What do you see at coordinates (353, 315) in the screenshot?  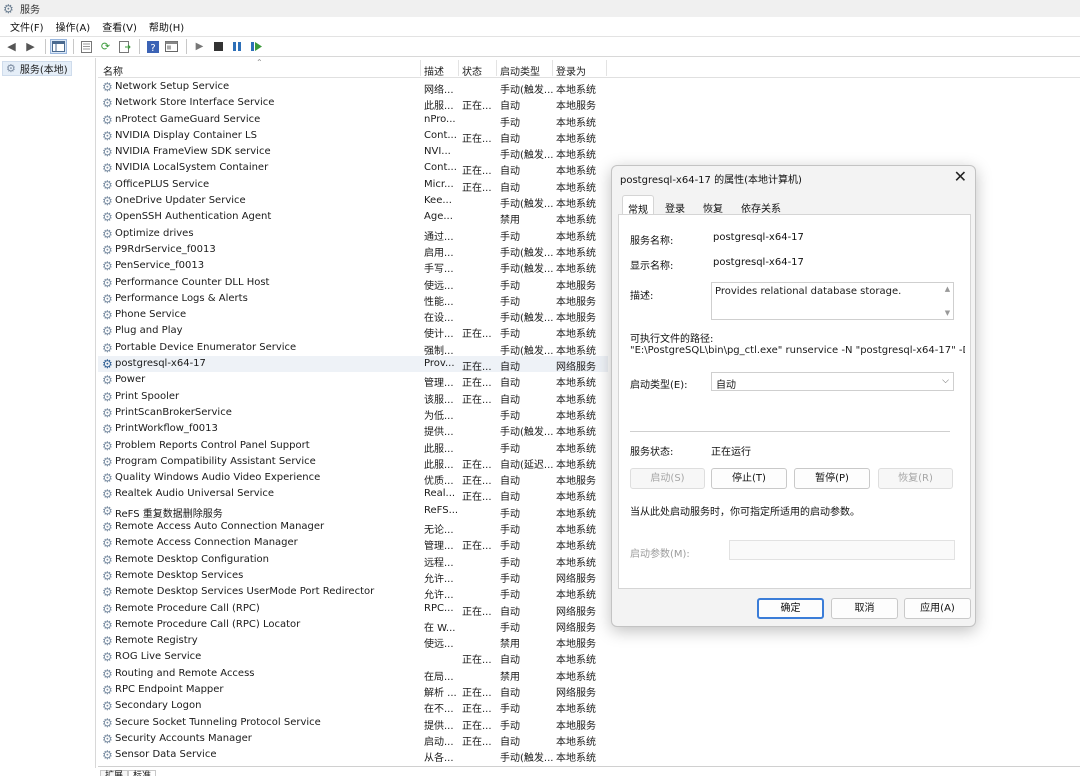 I see `table-row: ⚙ Phone Service 在设... 手动(触发... 本地服务` at bounding box center [353, 315].